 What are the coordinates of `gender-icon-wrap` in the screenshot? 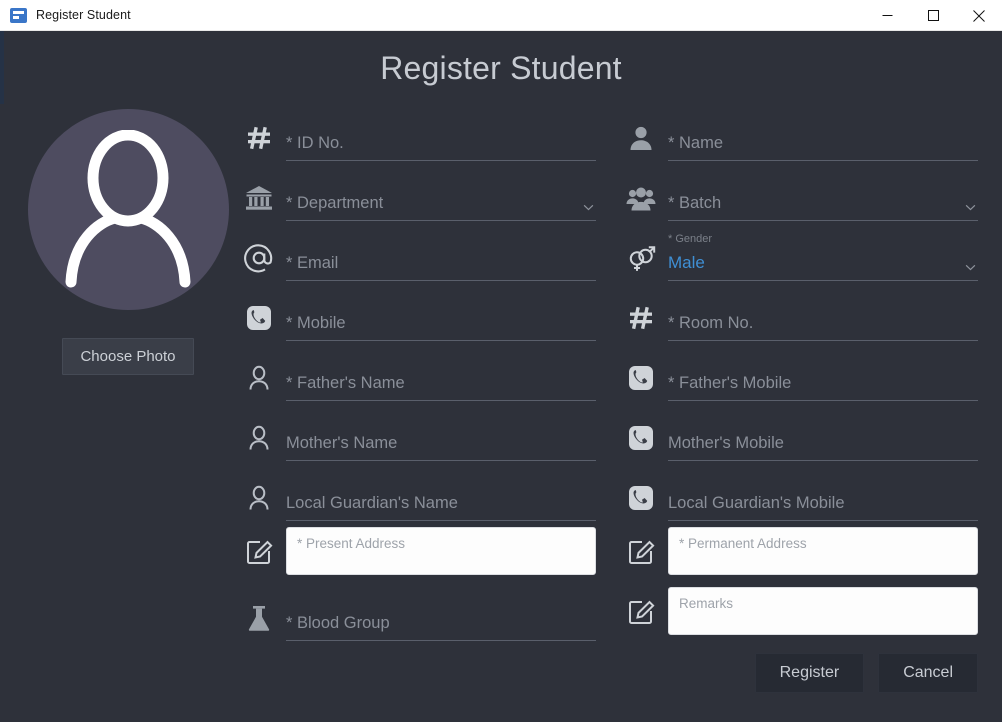 It's located at (641, 258).